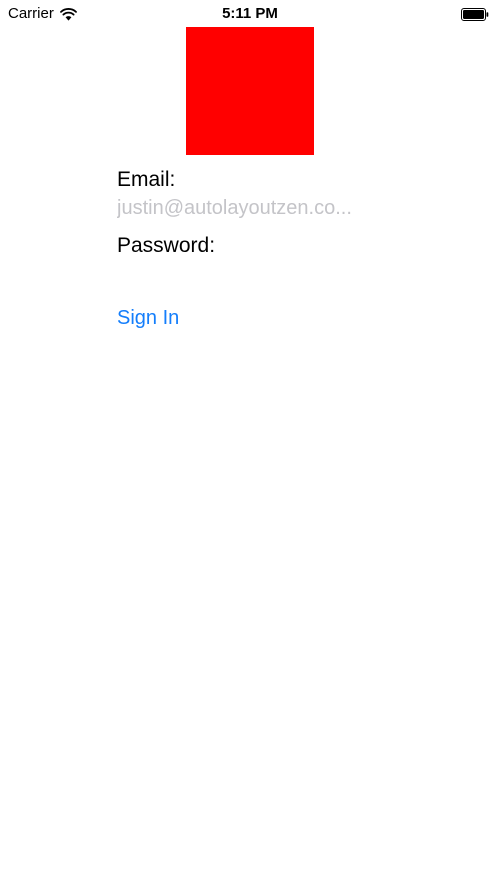 Image resolution: width=500 pixels, height=890 pixels. Describe the element at coordinates (148, 318) in the screenshot. I see `sign-in-button: Sign In` at that location.